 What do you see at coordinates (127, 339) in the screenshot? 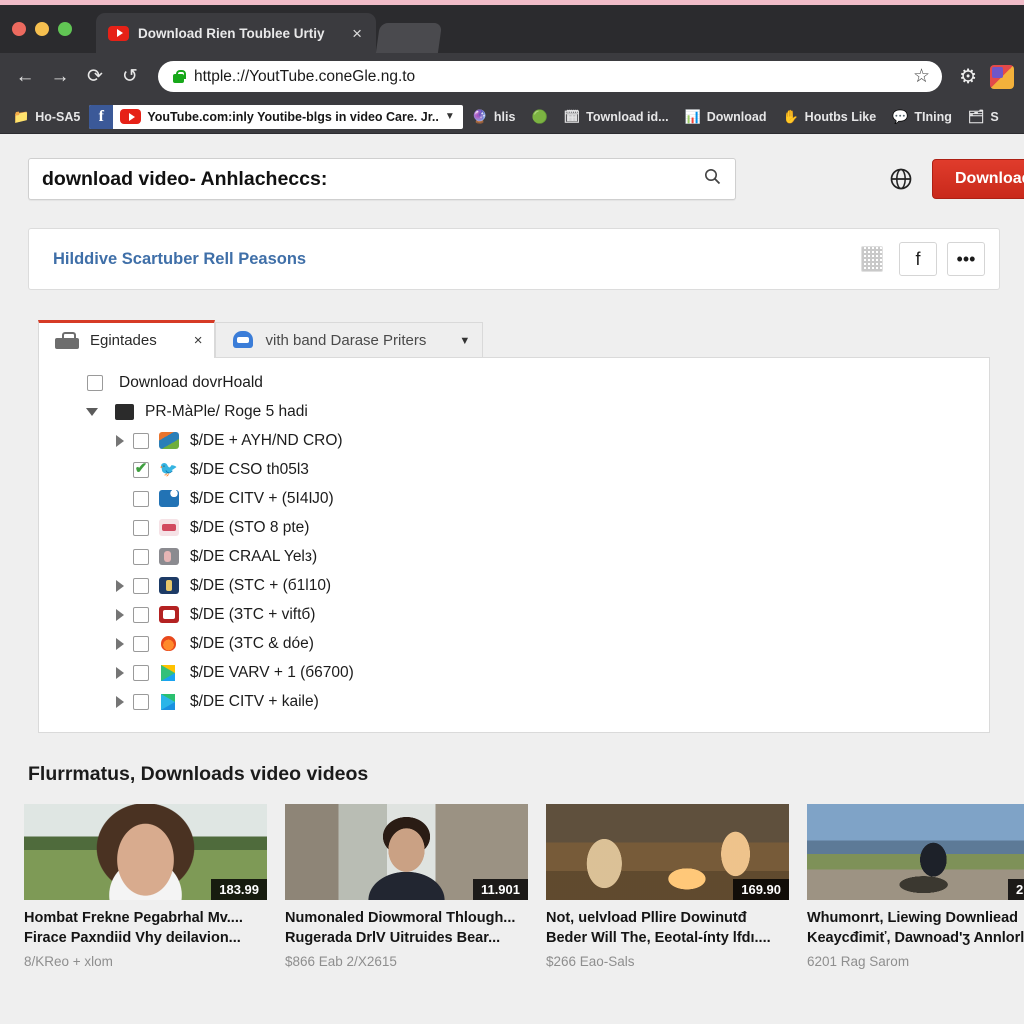
I see `tab-egintades: Egintades ×` at bounding box center [127, 339].